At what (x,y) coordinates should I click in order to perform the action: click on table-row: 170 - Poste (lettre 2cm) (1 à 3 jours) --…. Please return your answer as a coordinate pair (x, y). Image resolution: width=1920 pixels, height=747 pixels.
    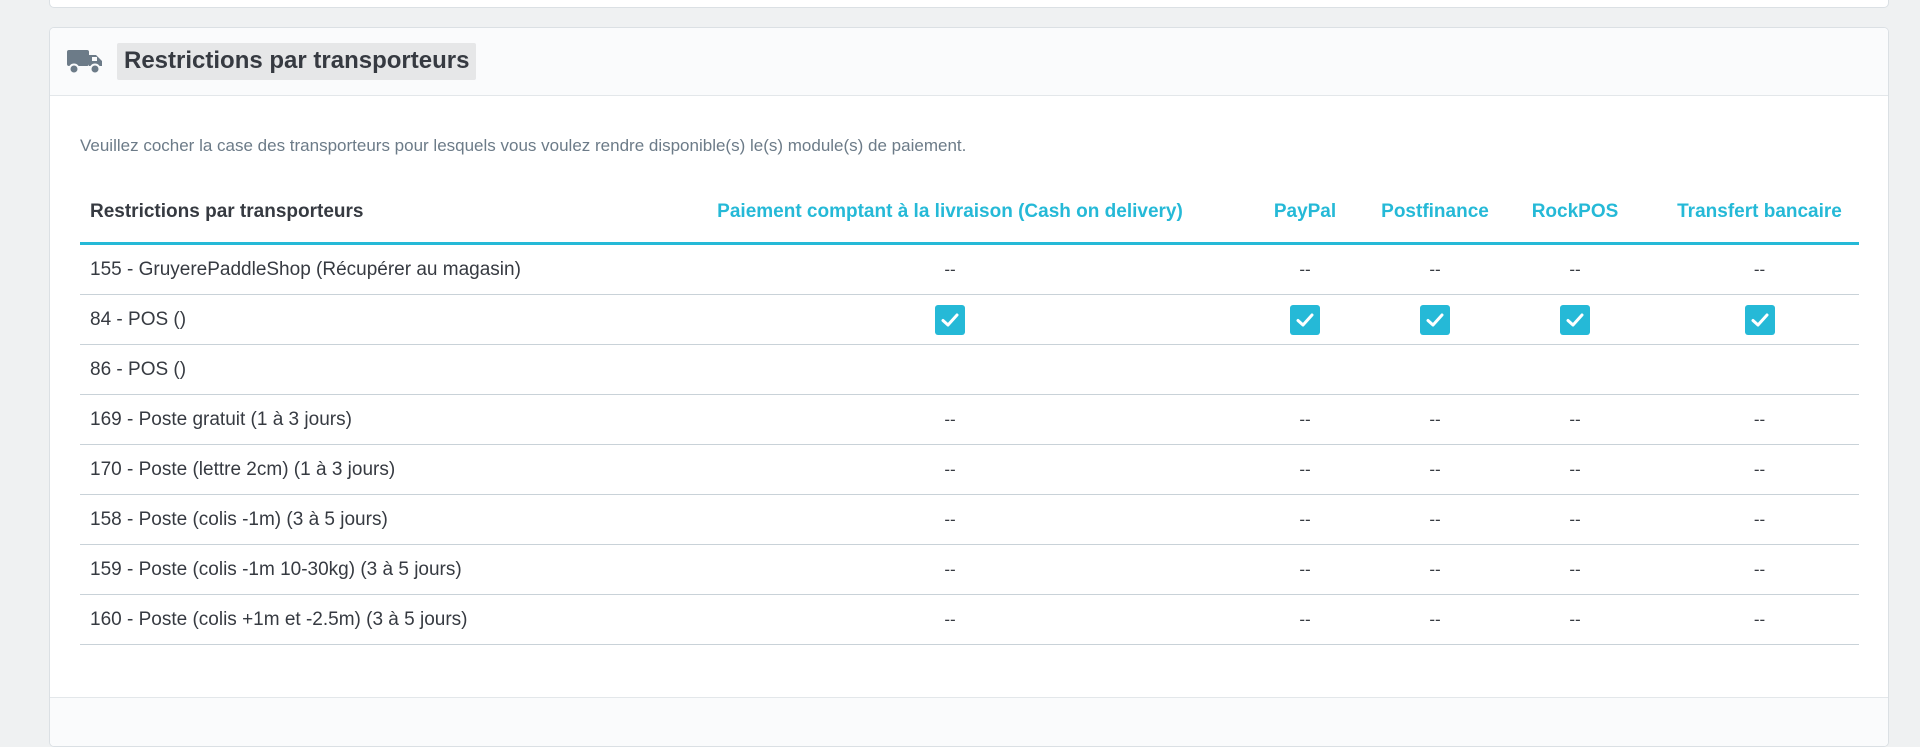
    Looking at the image, I should click on (969, 469).